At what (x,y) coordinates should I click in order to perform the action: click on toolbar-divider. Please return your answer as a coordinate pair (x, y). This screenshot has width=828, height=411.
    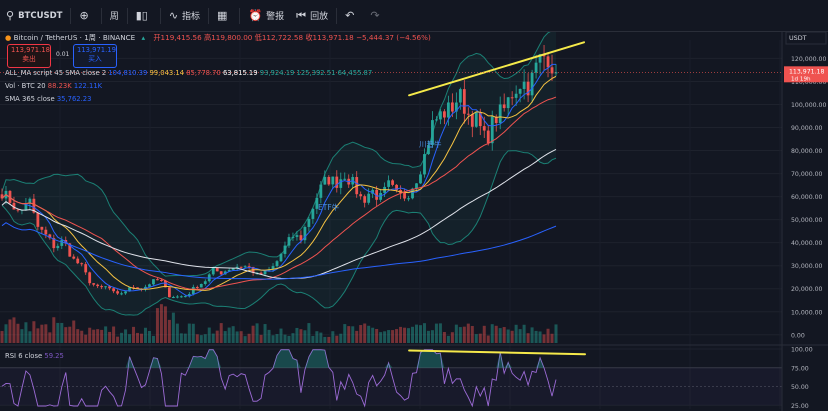
    Looking at the image, I should click on (127, 15).